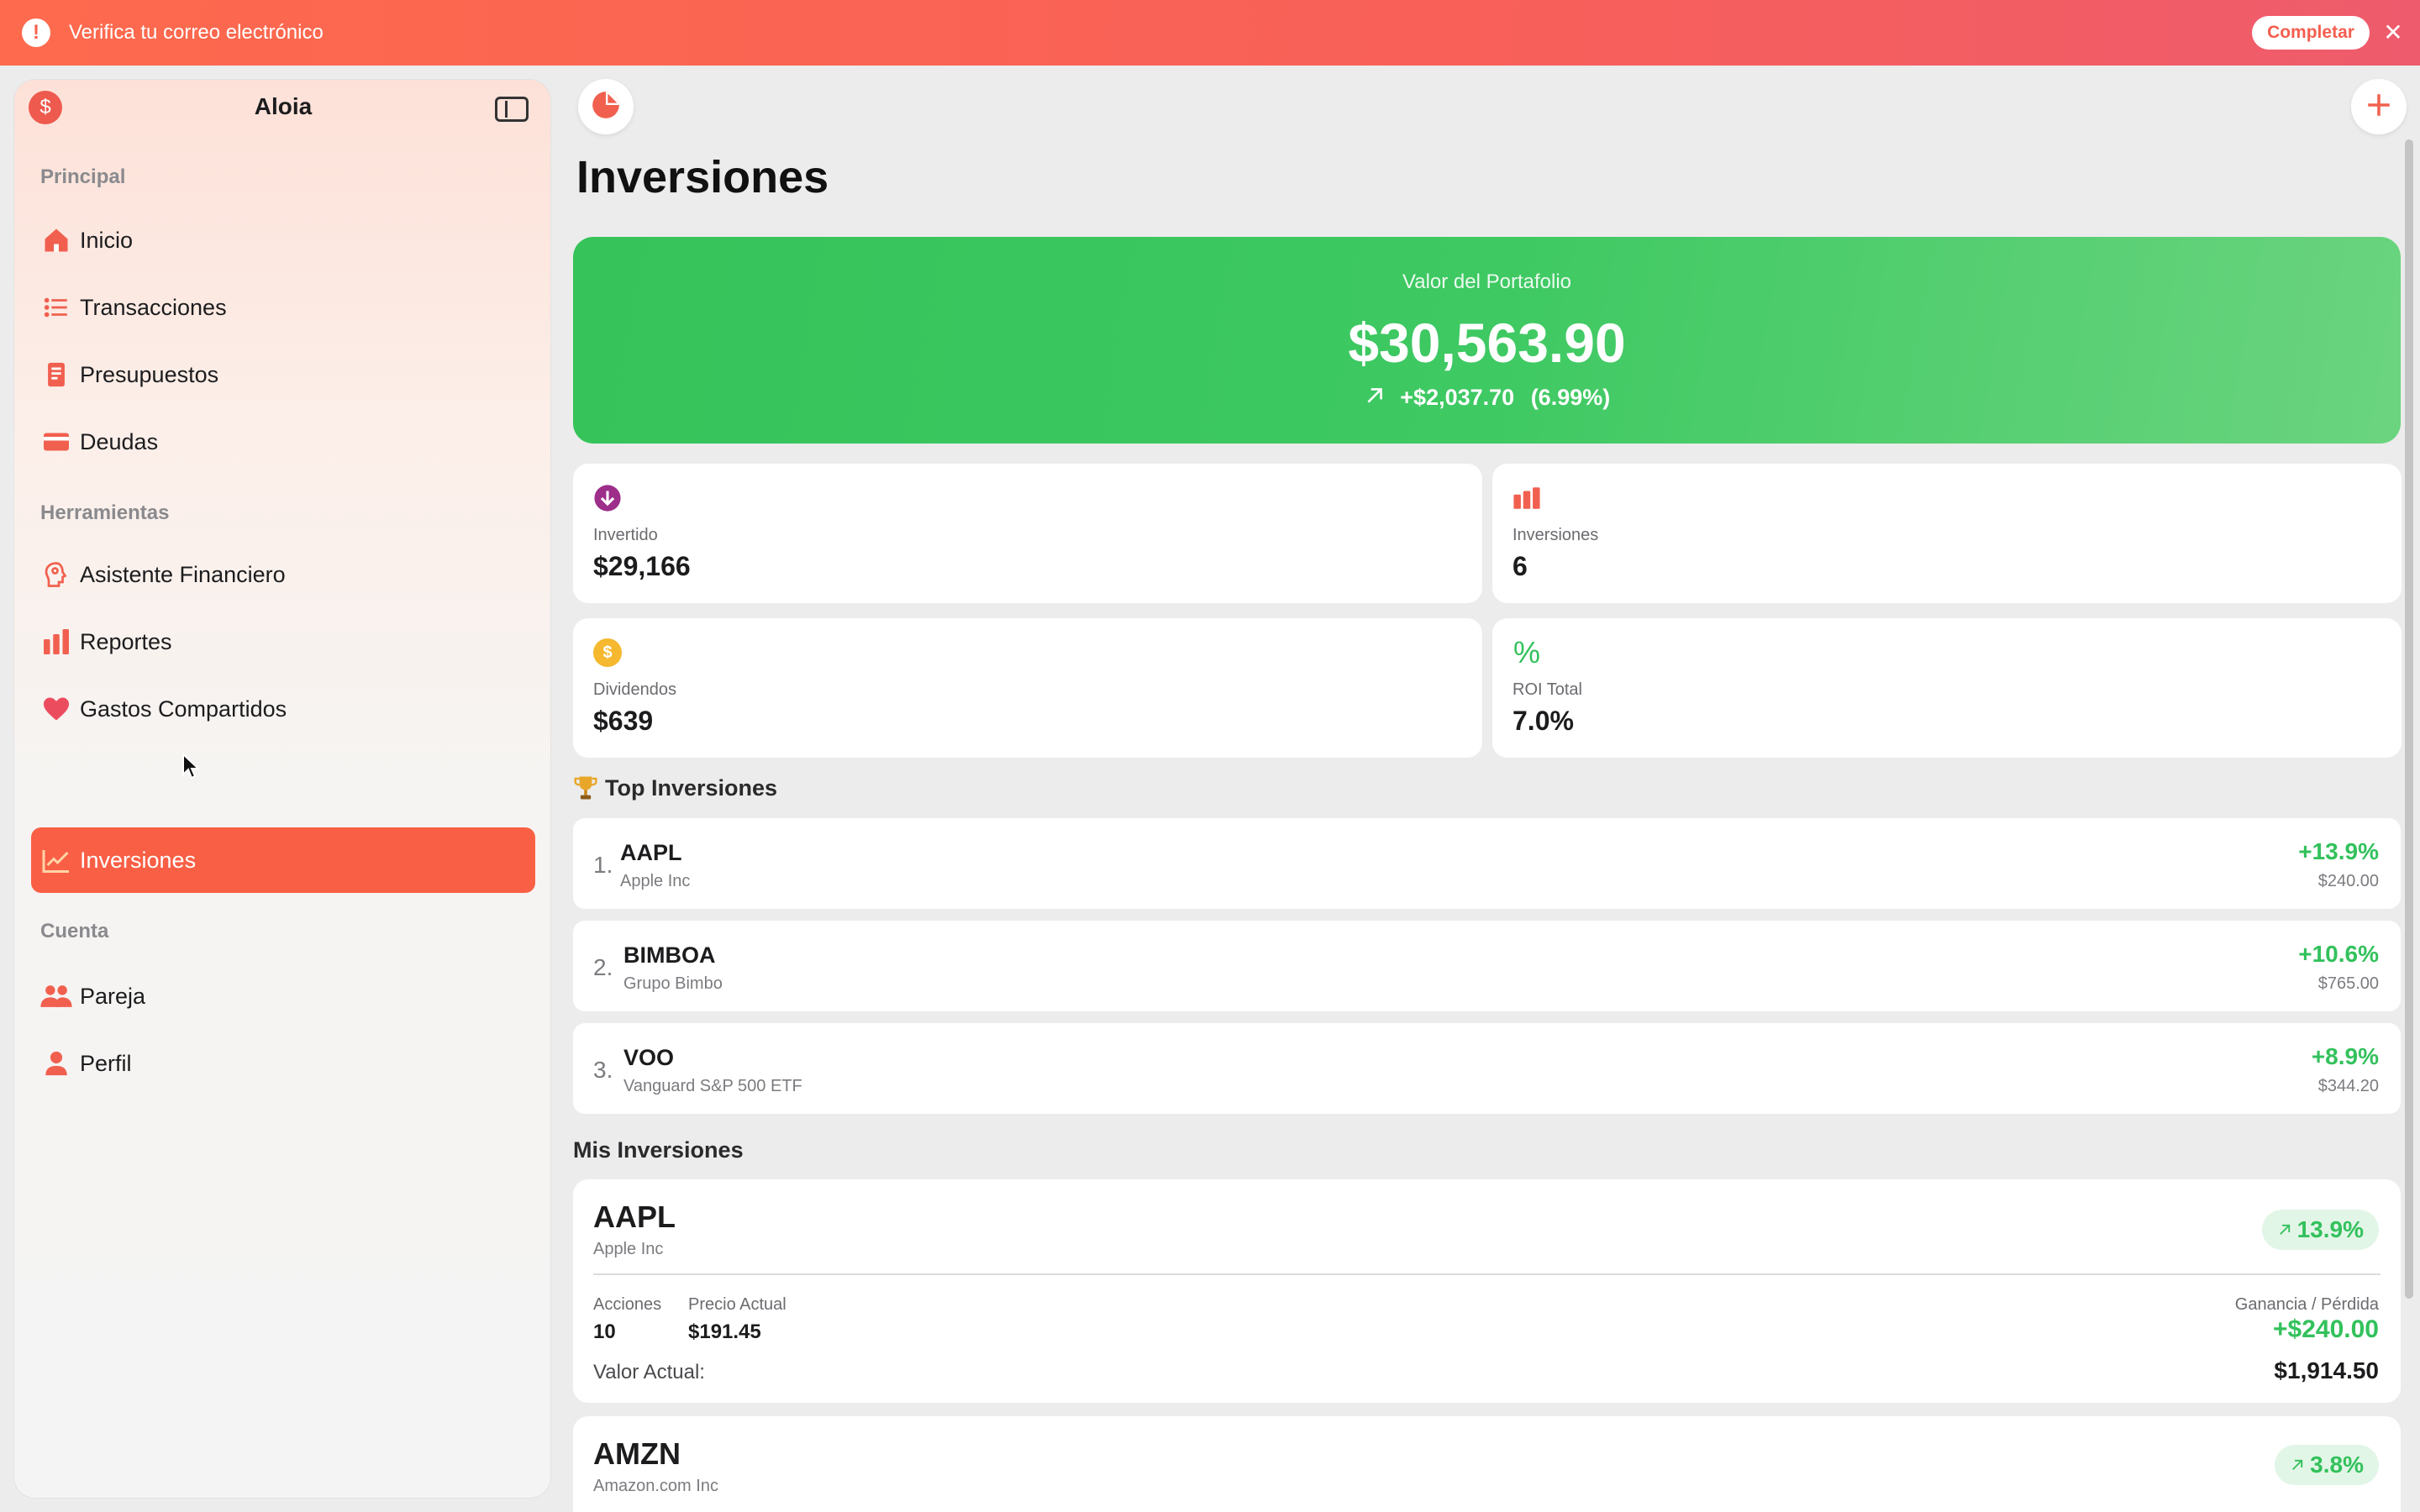 The image size is (2420, 1512). Describe the element at coordinates (623, 721) in the screenshot. I see `stat-value: $639` at that location.